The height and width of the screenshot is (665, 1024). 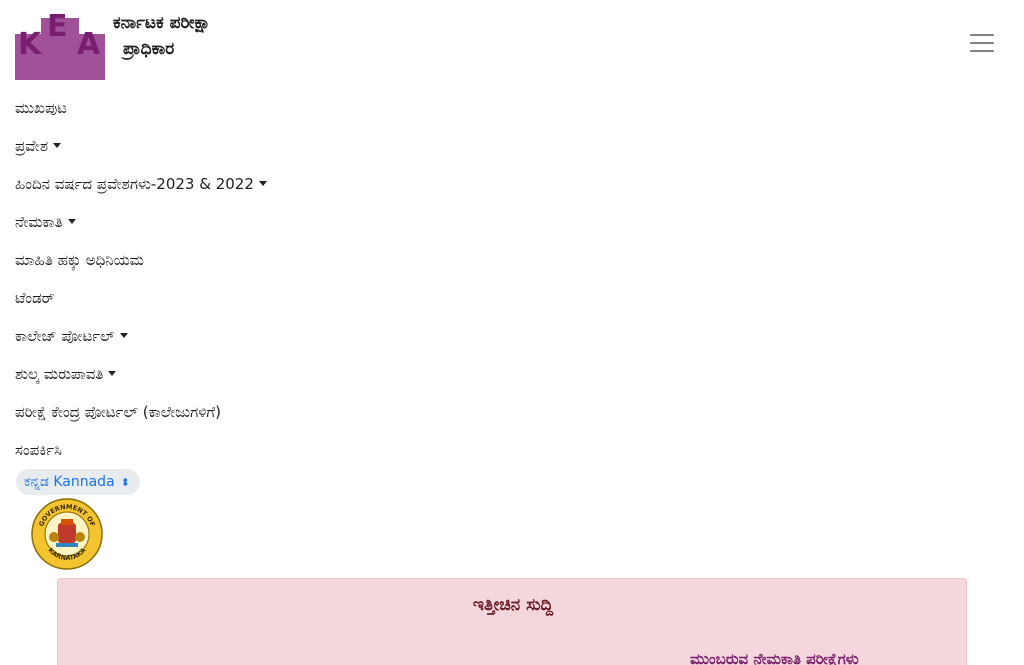 I want to click on nav-item-recruitment: ನೇಮಕಾತಿ, so click(x=141, y=229).